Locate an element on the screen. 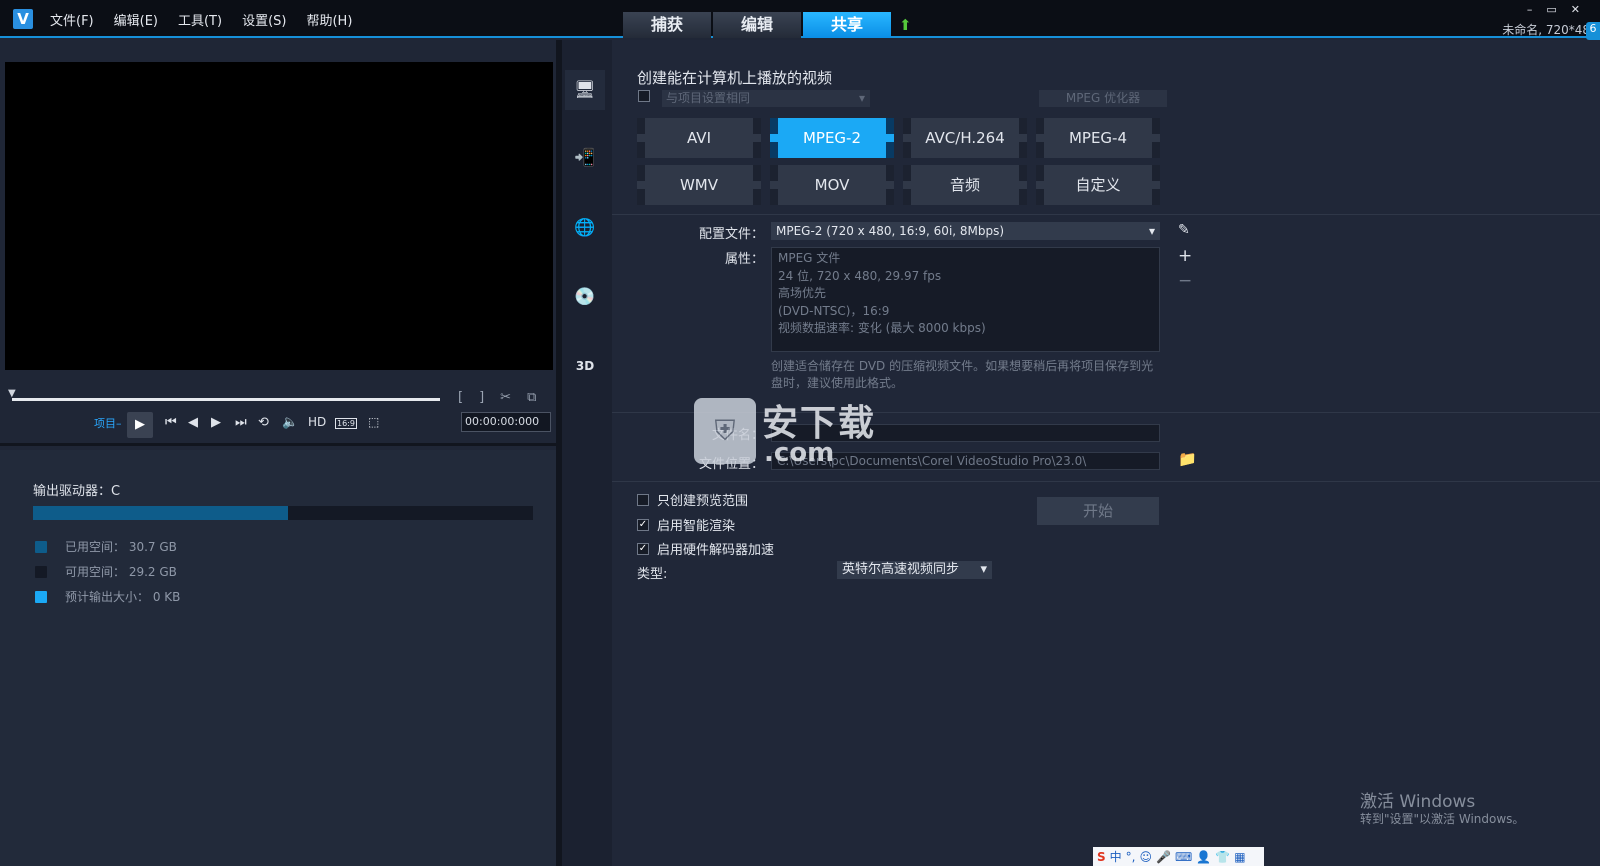 This screenshot has width=1600, height=866. estimate-swatch is located at coordinates (41, 596).